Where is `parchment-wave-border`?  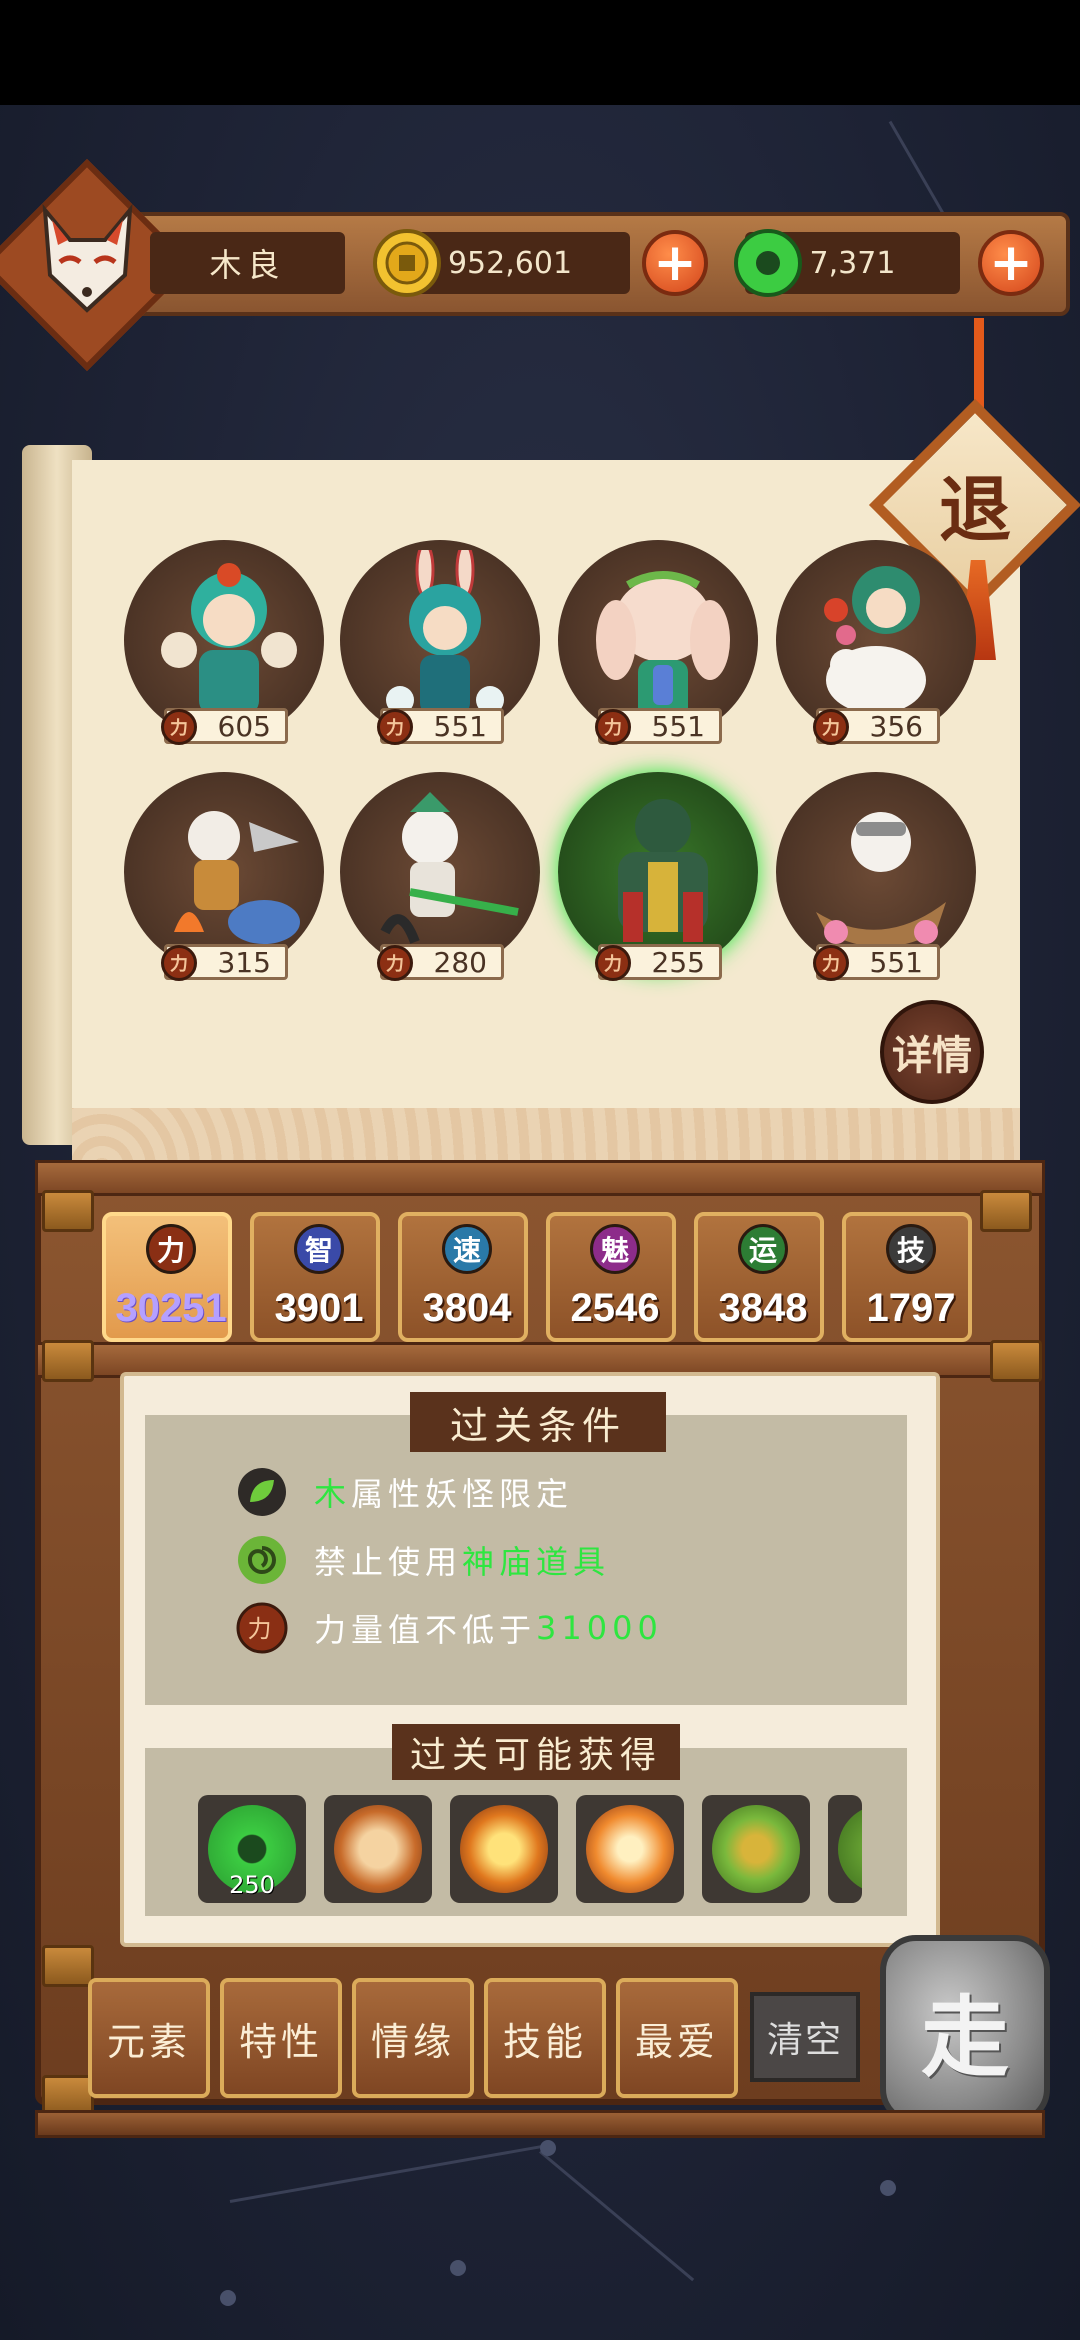
parchment-wave-border is located at coordinates (546, 1137).